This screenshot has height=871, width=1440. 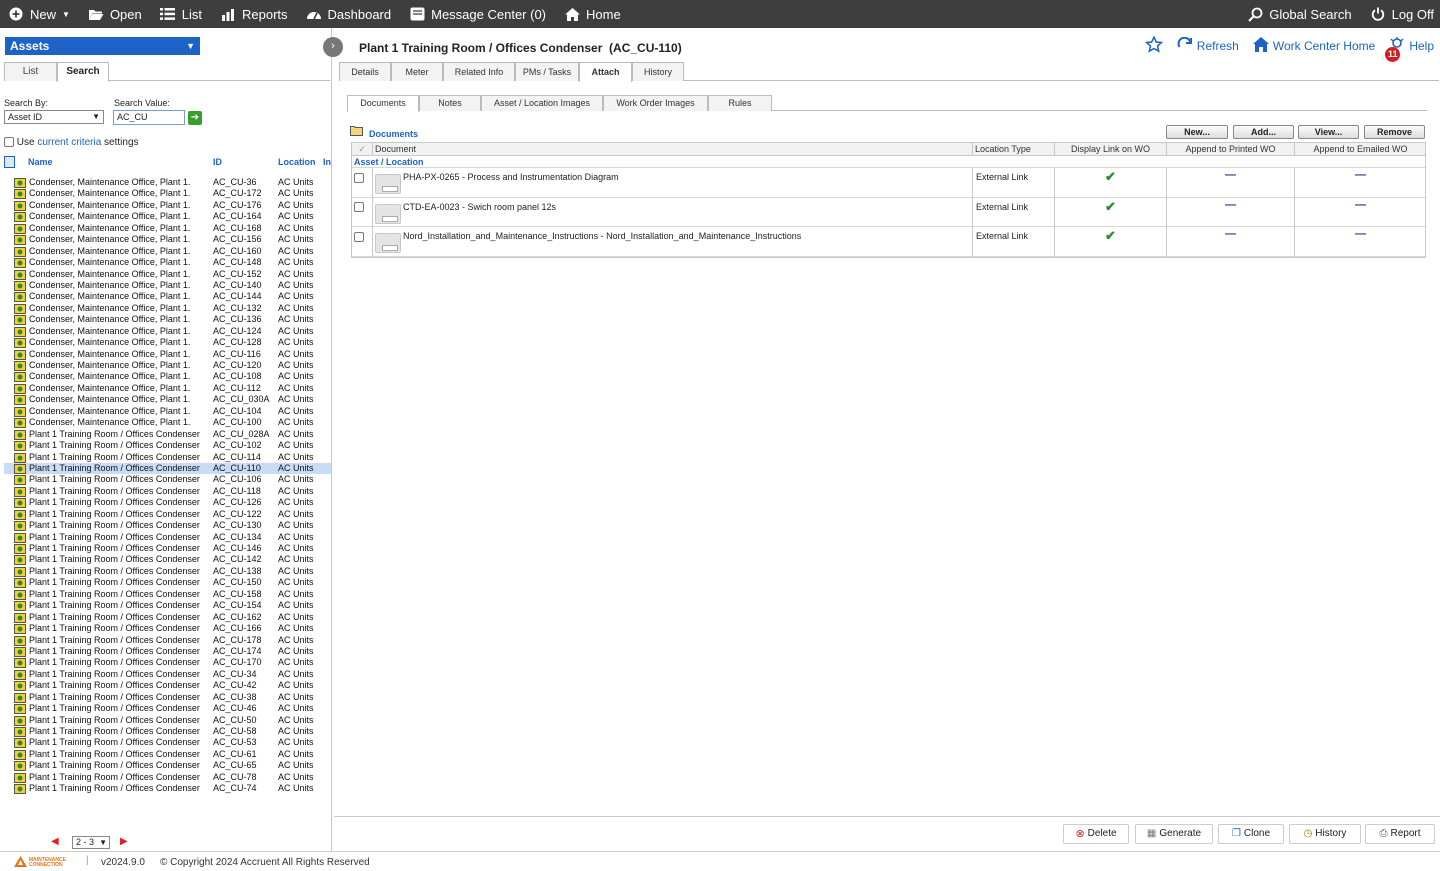 I want to click on col-id: ID, so click(x=217, y=162).